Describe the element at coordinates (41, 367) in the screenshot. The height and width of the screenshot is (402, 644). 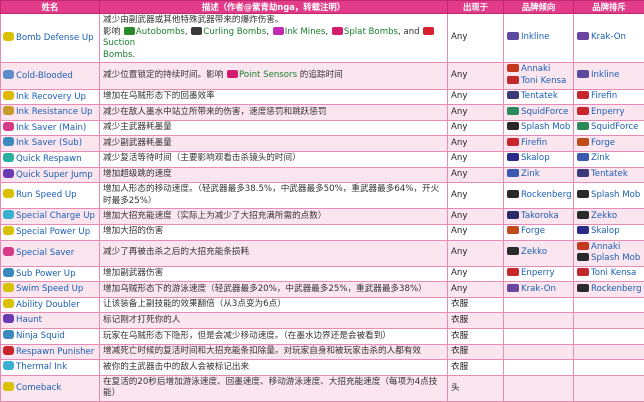
I see `ability-name-link: Thermal Ink` at that location.